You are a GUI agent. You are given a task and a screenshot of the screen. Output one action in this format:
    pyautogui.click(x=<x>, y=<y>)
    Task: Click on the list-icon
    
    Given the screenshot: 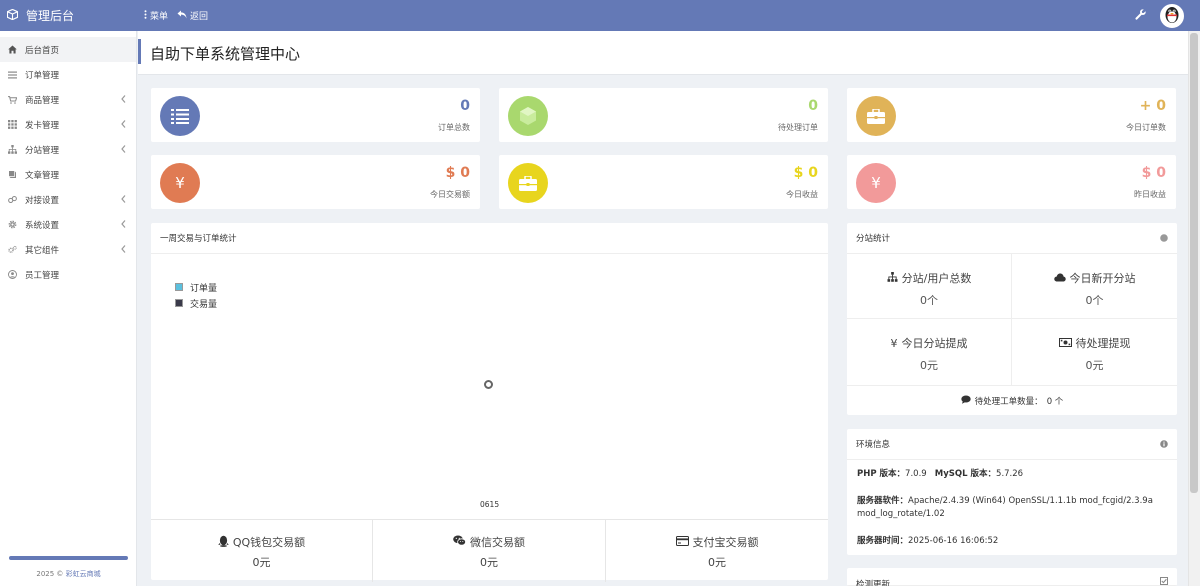 What is the action you would take?
    pyautogui.click(x=180, y=116)
    